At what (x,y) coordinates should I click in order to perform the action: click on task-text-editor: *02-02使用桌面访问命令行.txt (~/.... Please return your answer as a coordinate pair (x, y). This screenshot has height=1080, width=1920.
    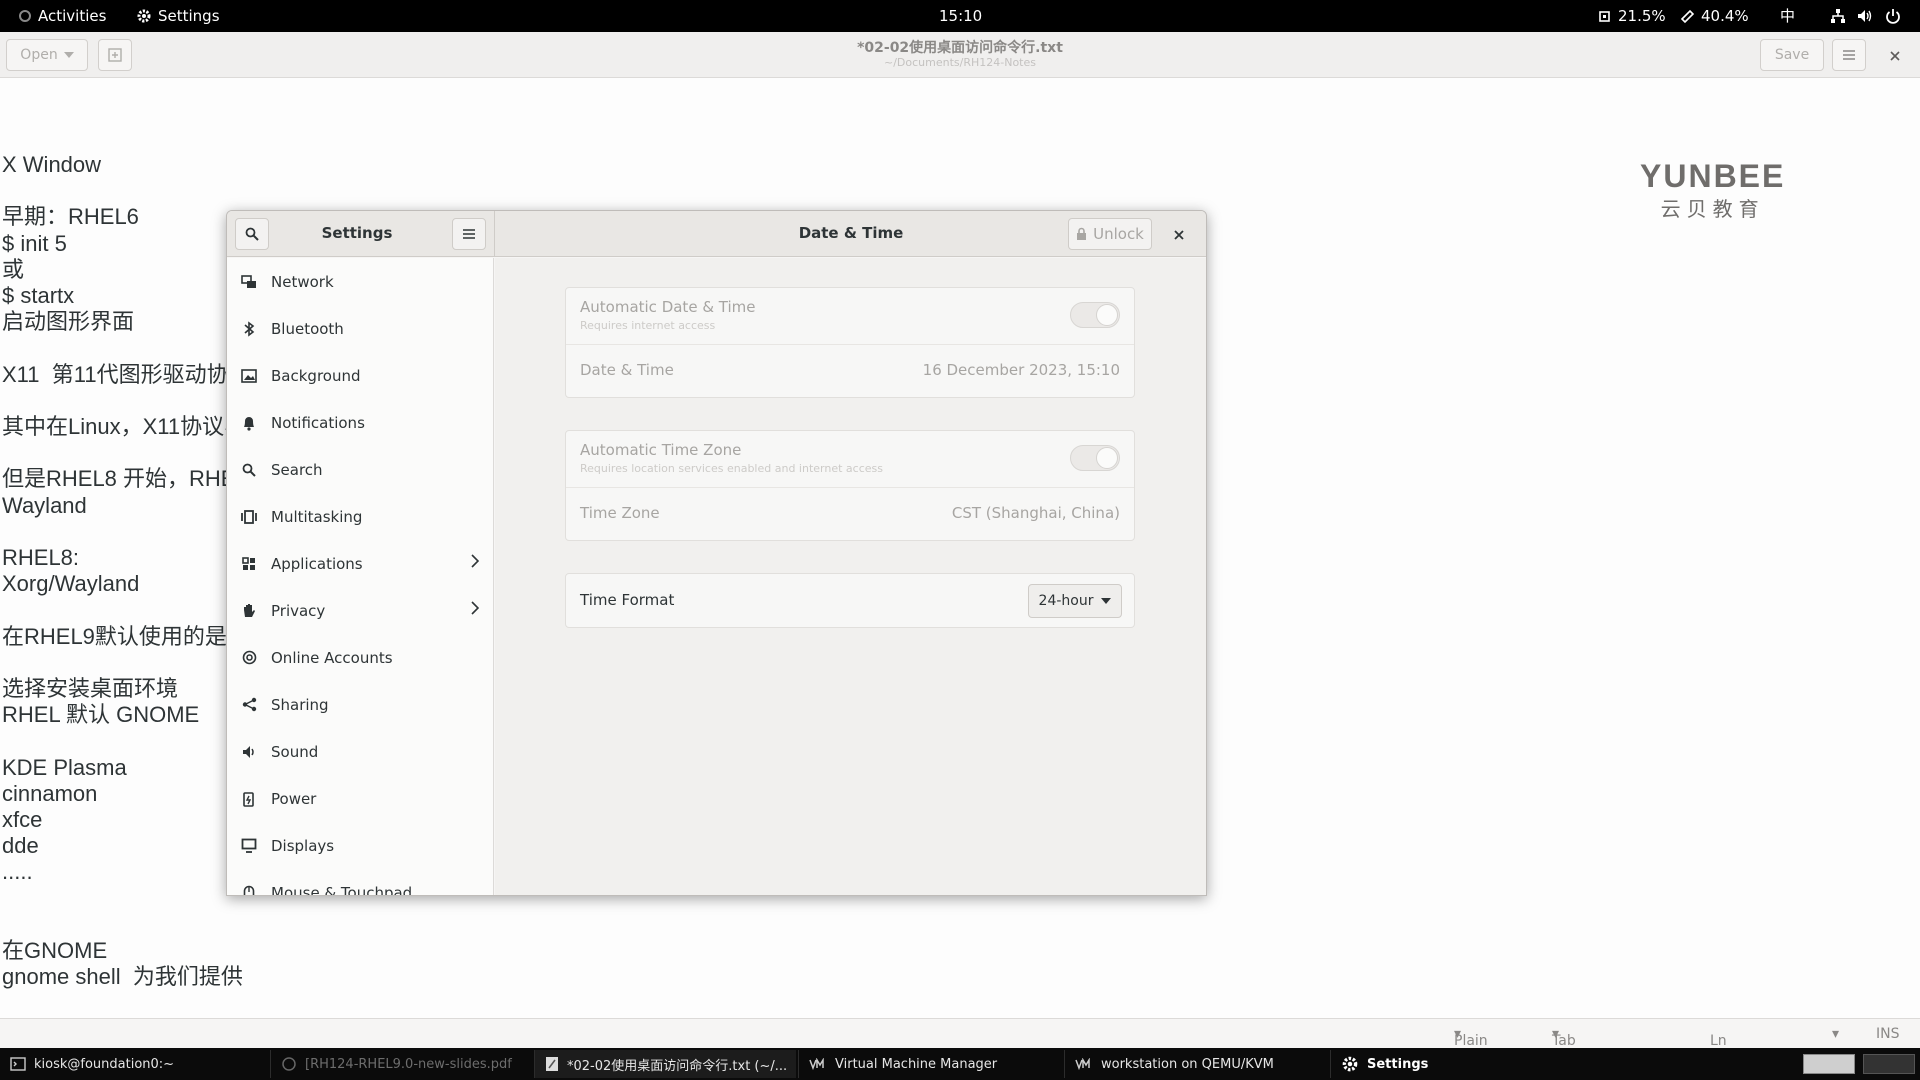
    Looking at the image, I should click on (665, 1064).